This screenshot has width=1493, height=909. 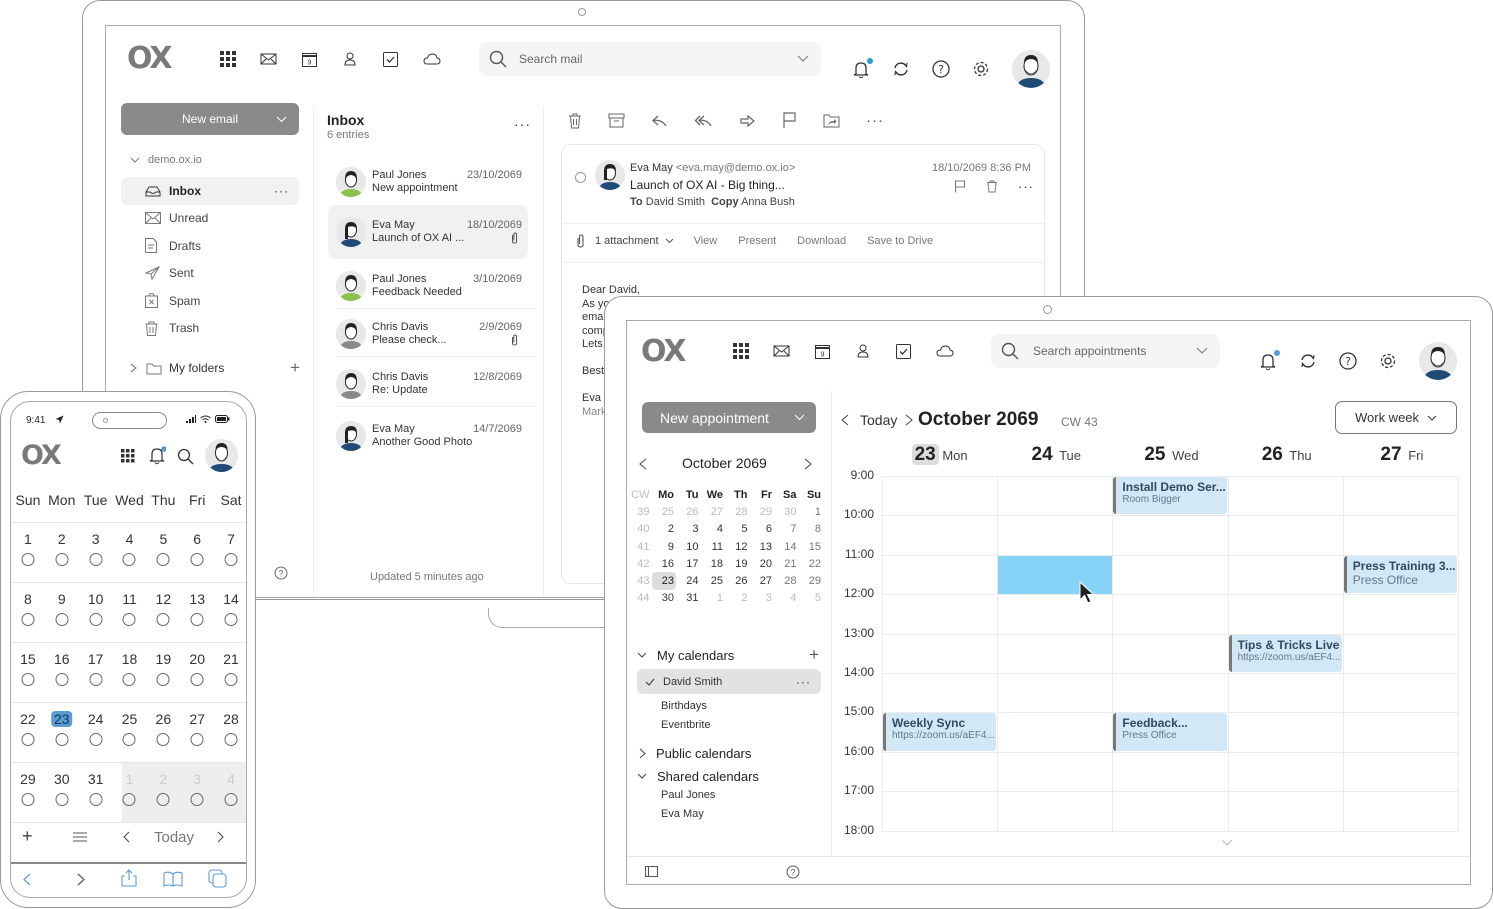 What do you see at coordinates (28, 612) in the screenshot?
I see `phone-day-cell: 8` at bounding box center [28, 612].